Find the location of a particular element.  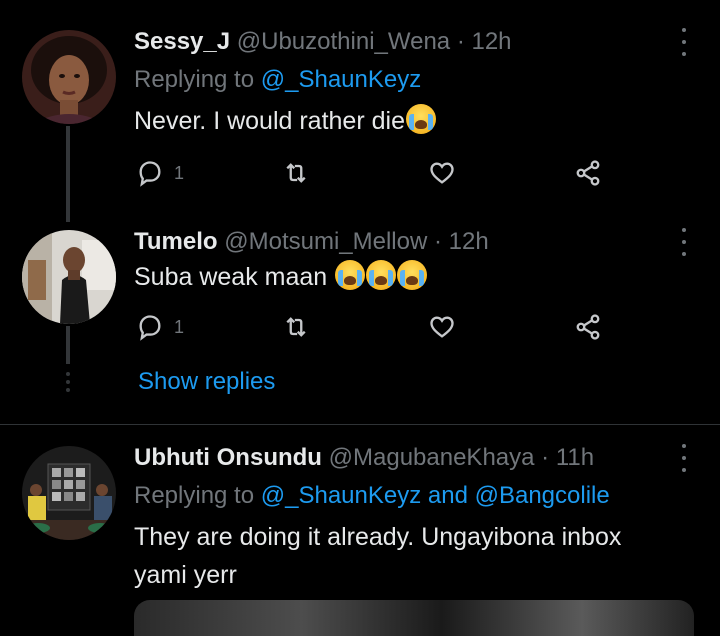

display-name: Ubhuti Onsundu is located at coordinates (228, 457).